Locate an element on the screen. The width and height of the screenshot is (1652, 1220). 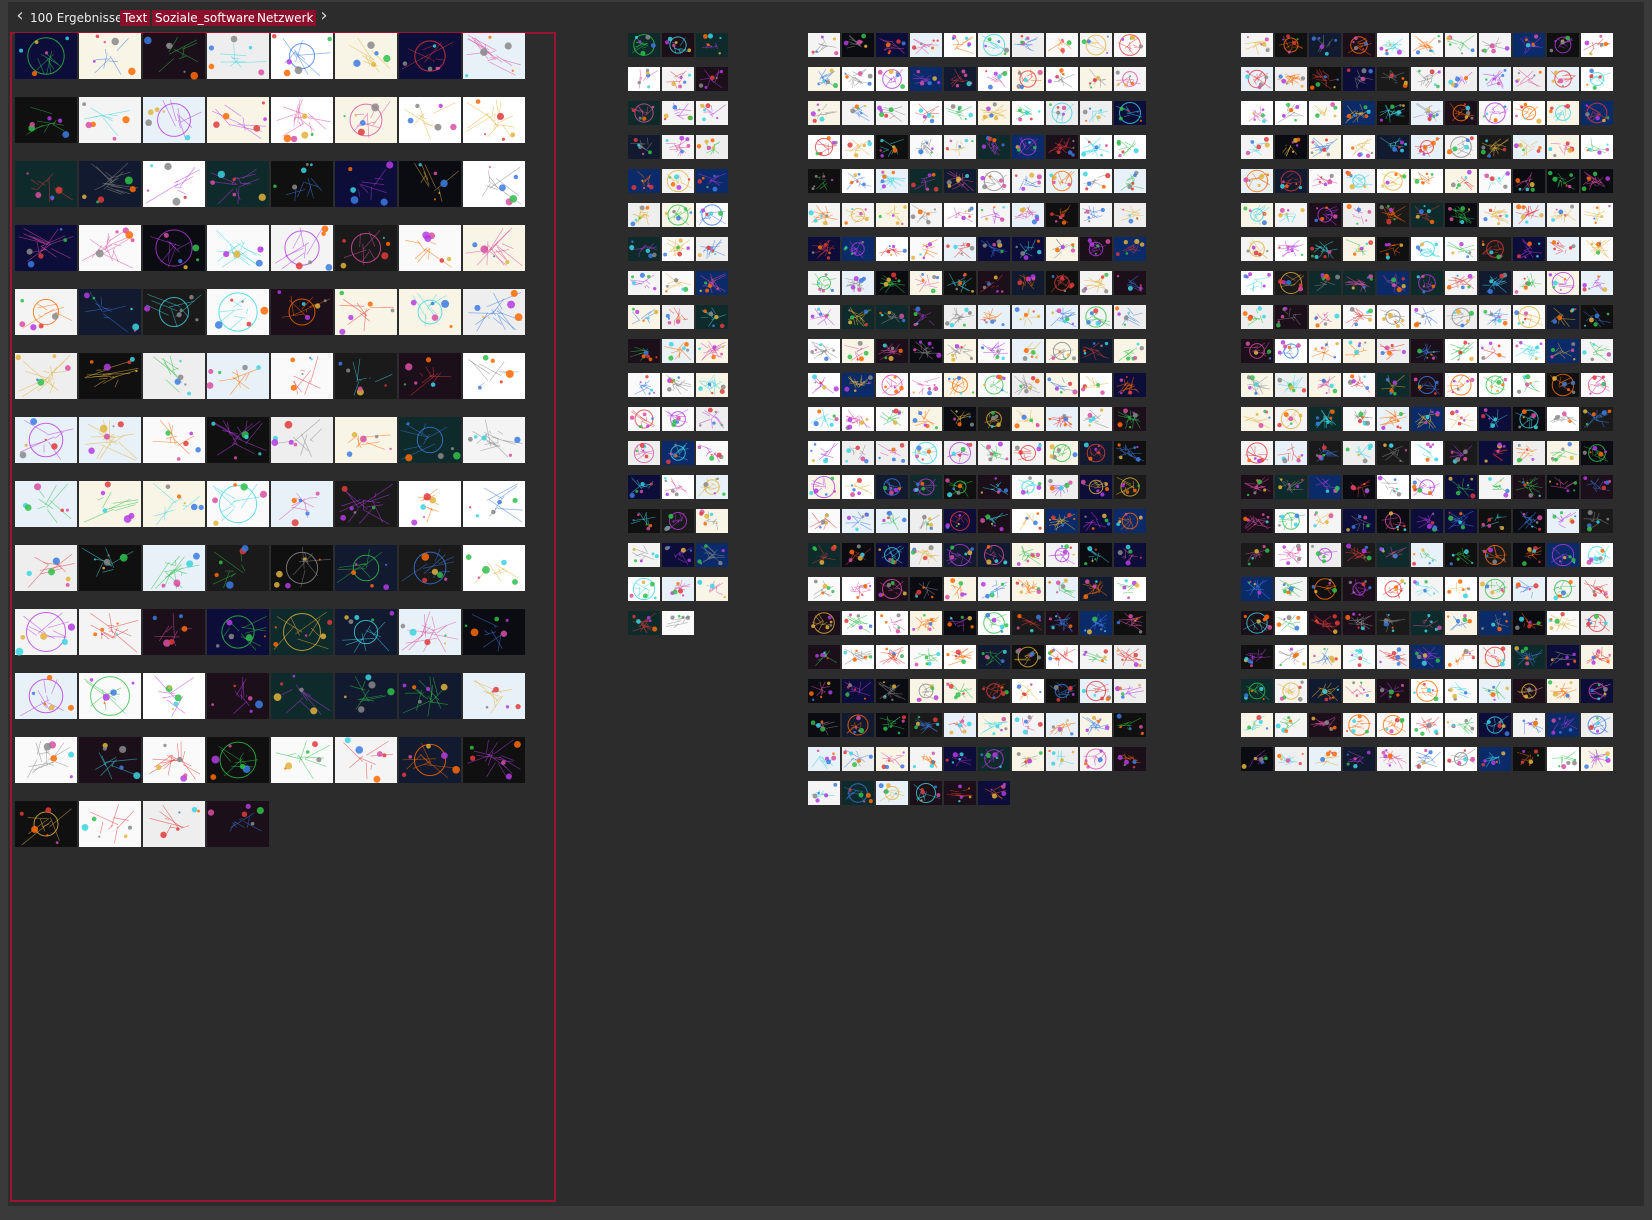
chevron-right-icon: › is located at coordinates (324, 16).